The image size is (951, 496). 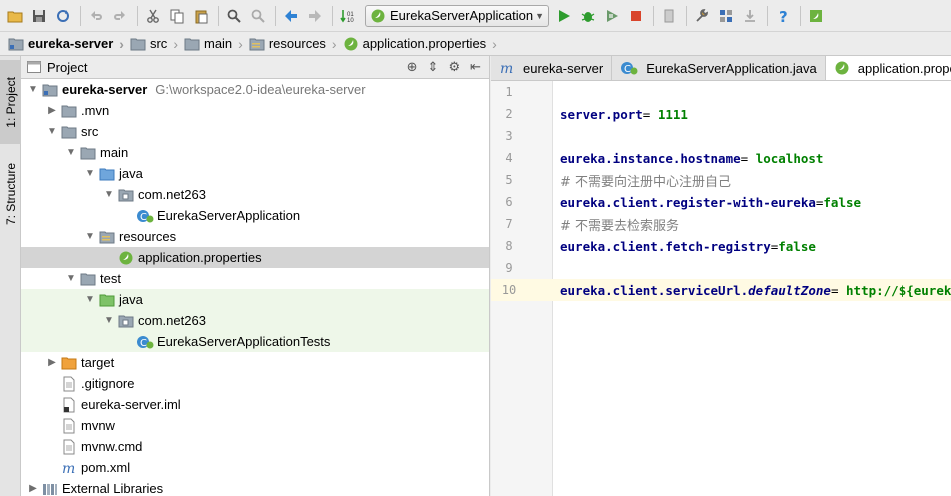 I want to click on code-line: 7 # 不需要去检索服务, so click(x=721, y=224).